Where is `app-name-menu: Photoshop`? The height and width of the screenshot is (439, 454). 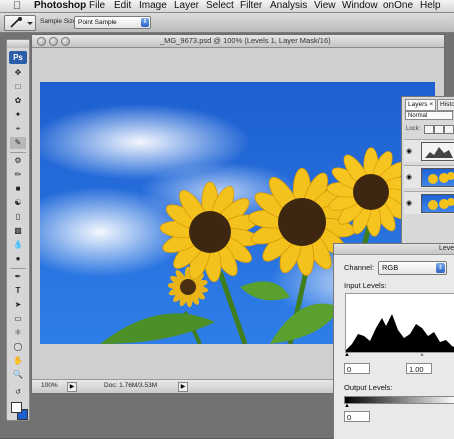
app-name-menu: Photoshop is located at coordinates (60, 6).